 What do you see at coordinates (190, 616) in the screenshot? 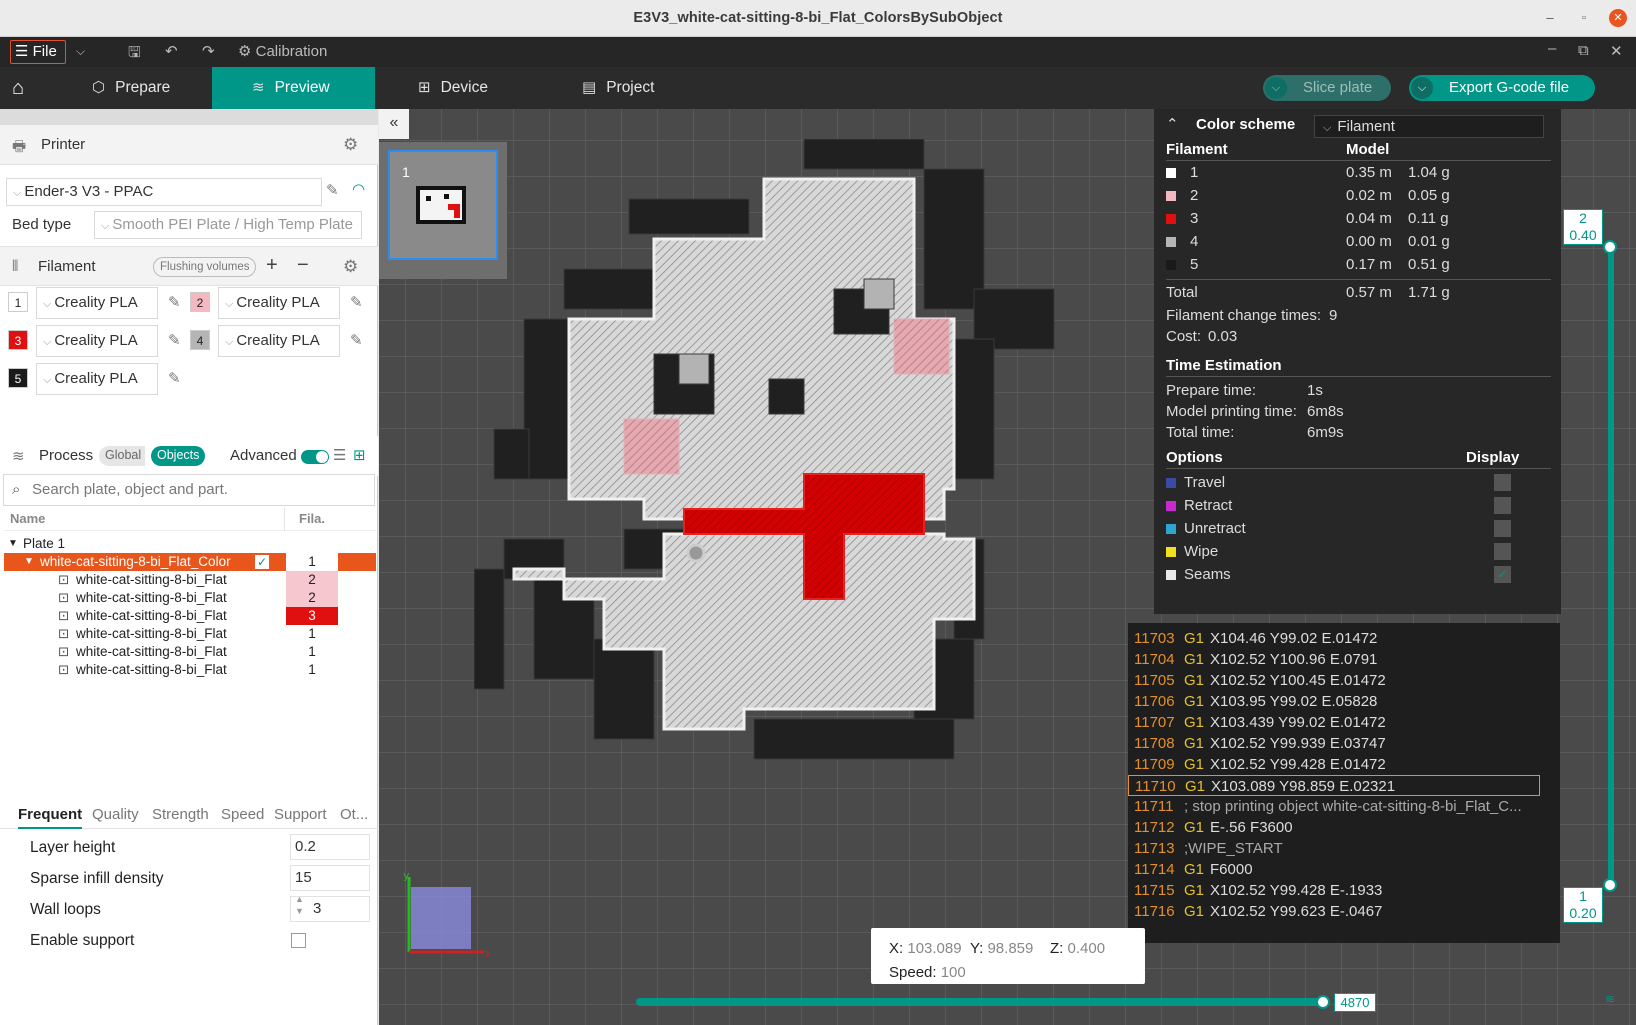
I see `part-row: ⊡ white-cat-sitting-8-bi_Flat 3` at bounding box center [190, 616].